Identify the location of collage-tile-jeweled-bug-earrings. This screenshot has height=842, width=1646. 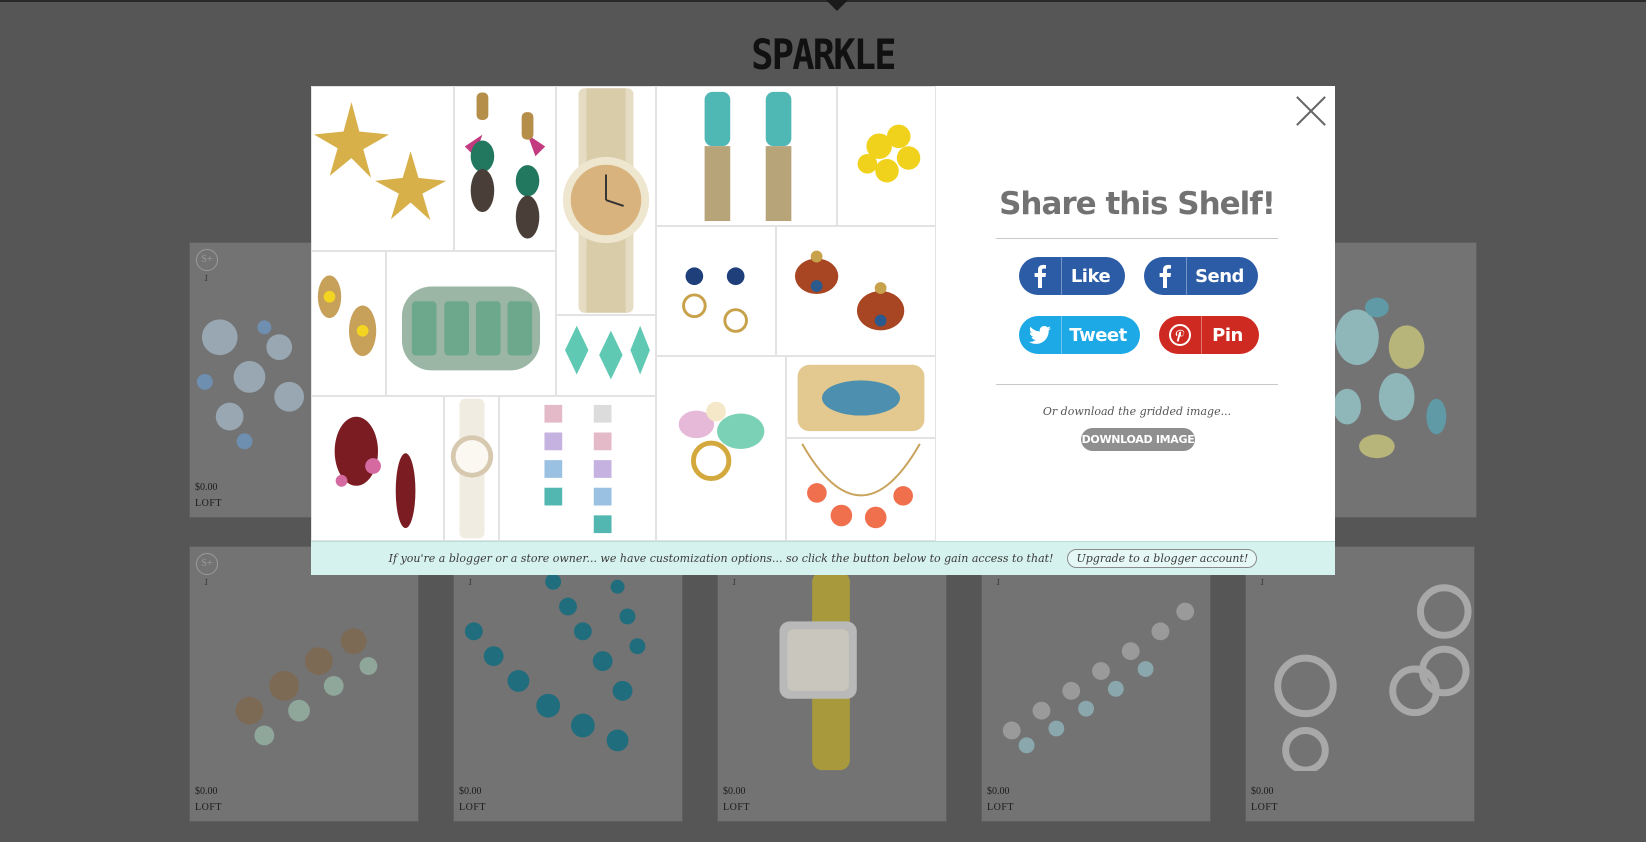
(856, 291).